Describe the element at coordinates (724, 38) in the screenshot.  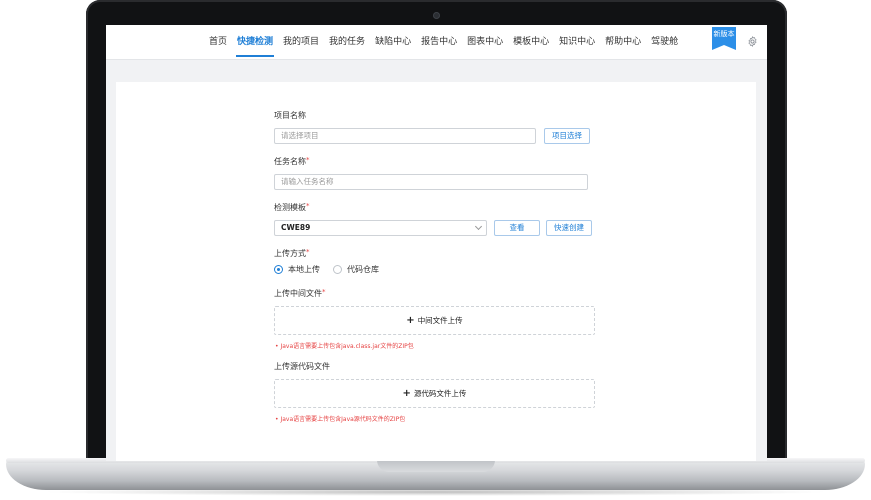
I see `new-version-badge: 新版本` at that location.